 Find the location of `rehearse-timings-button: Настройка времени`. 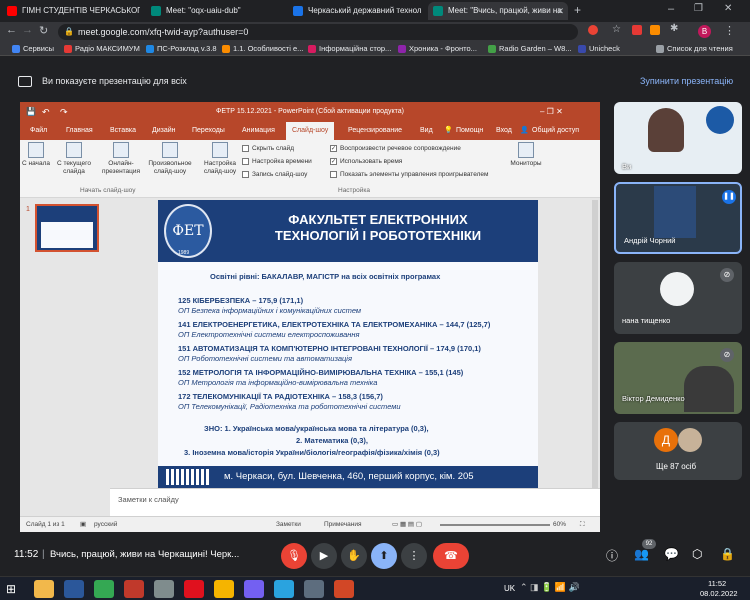

rehearse-timings-button: Настройка времени is located at coordinates (277, 162).